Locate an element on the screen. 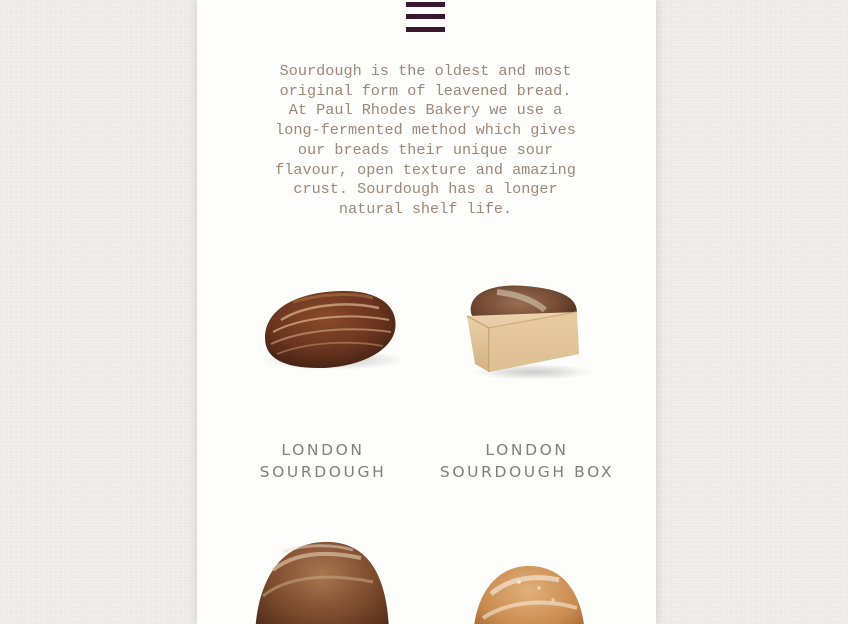 This screenshot has width=848, height=624. product-card-white-bloomer is located at coordinates (527, 577).